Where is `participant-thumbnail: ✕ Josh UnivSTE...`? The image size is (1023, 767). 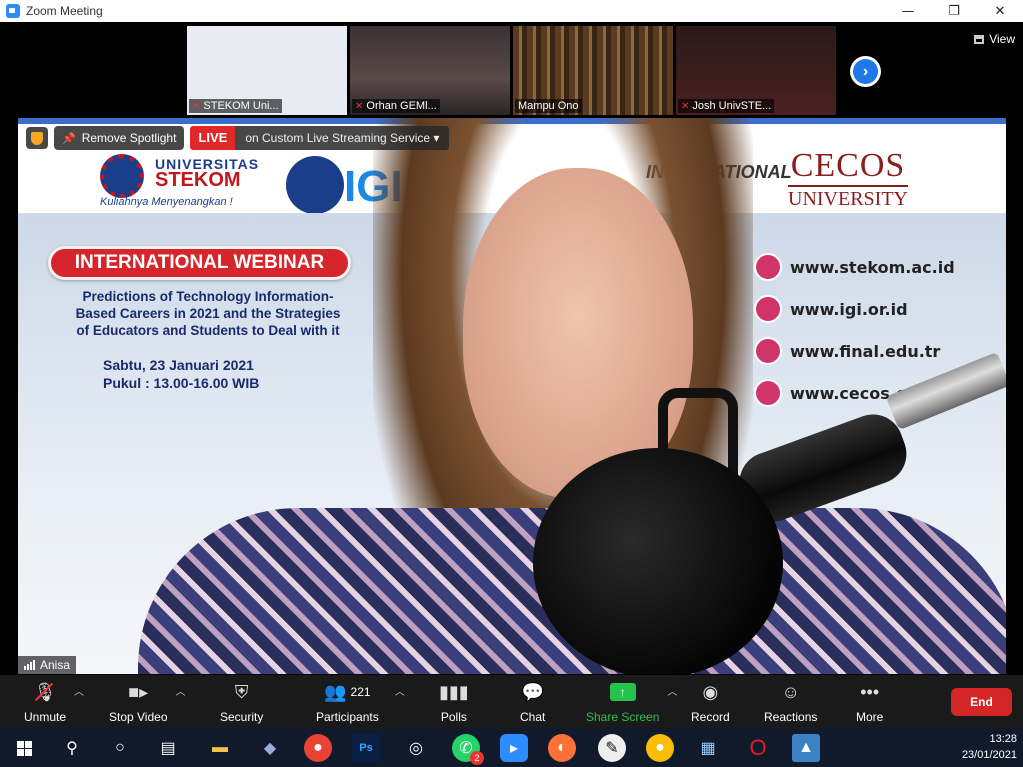
participant-thumbnail: ✕ Josh UnivSTE... is located at coordinates (756, 70).